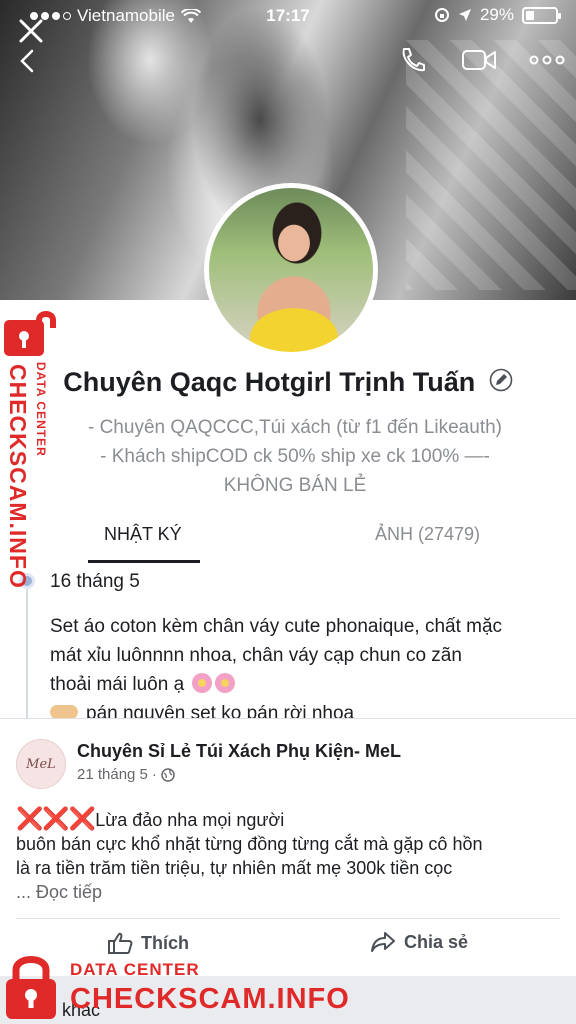 Image resolution: width=576 pixels, height=1024 pixels. What do you see at coordinates (530, 15) in the screenshot?
I see `battery-fill` at bounding box center [530, 15].